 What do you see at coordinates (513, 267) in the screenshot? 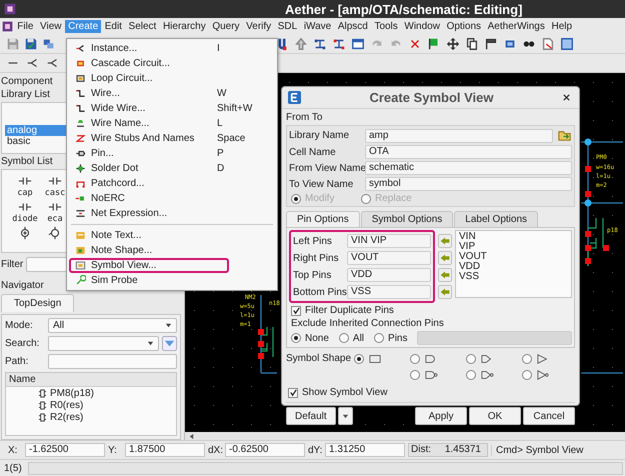
I see `list-item: VDD` at bounding box center [513, 267].